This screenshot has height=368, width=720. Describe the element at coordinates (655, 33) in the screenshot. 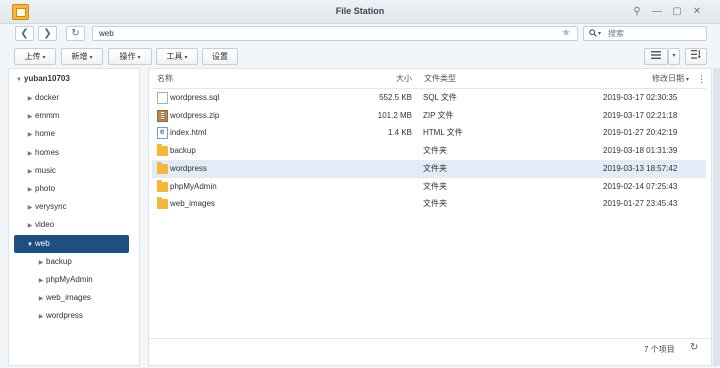

I see `search-input` at that location.